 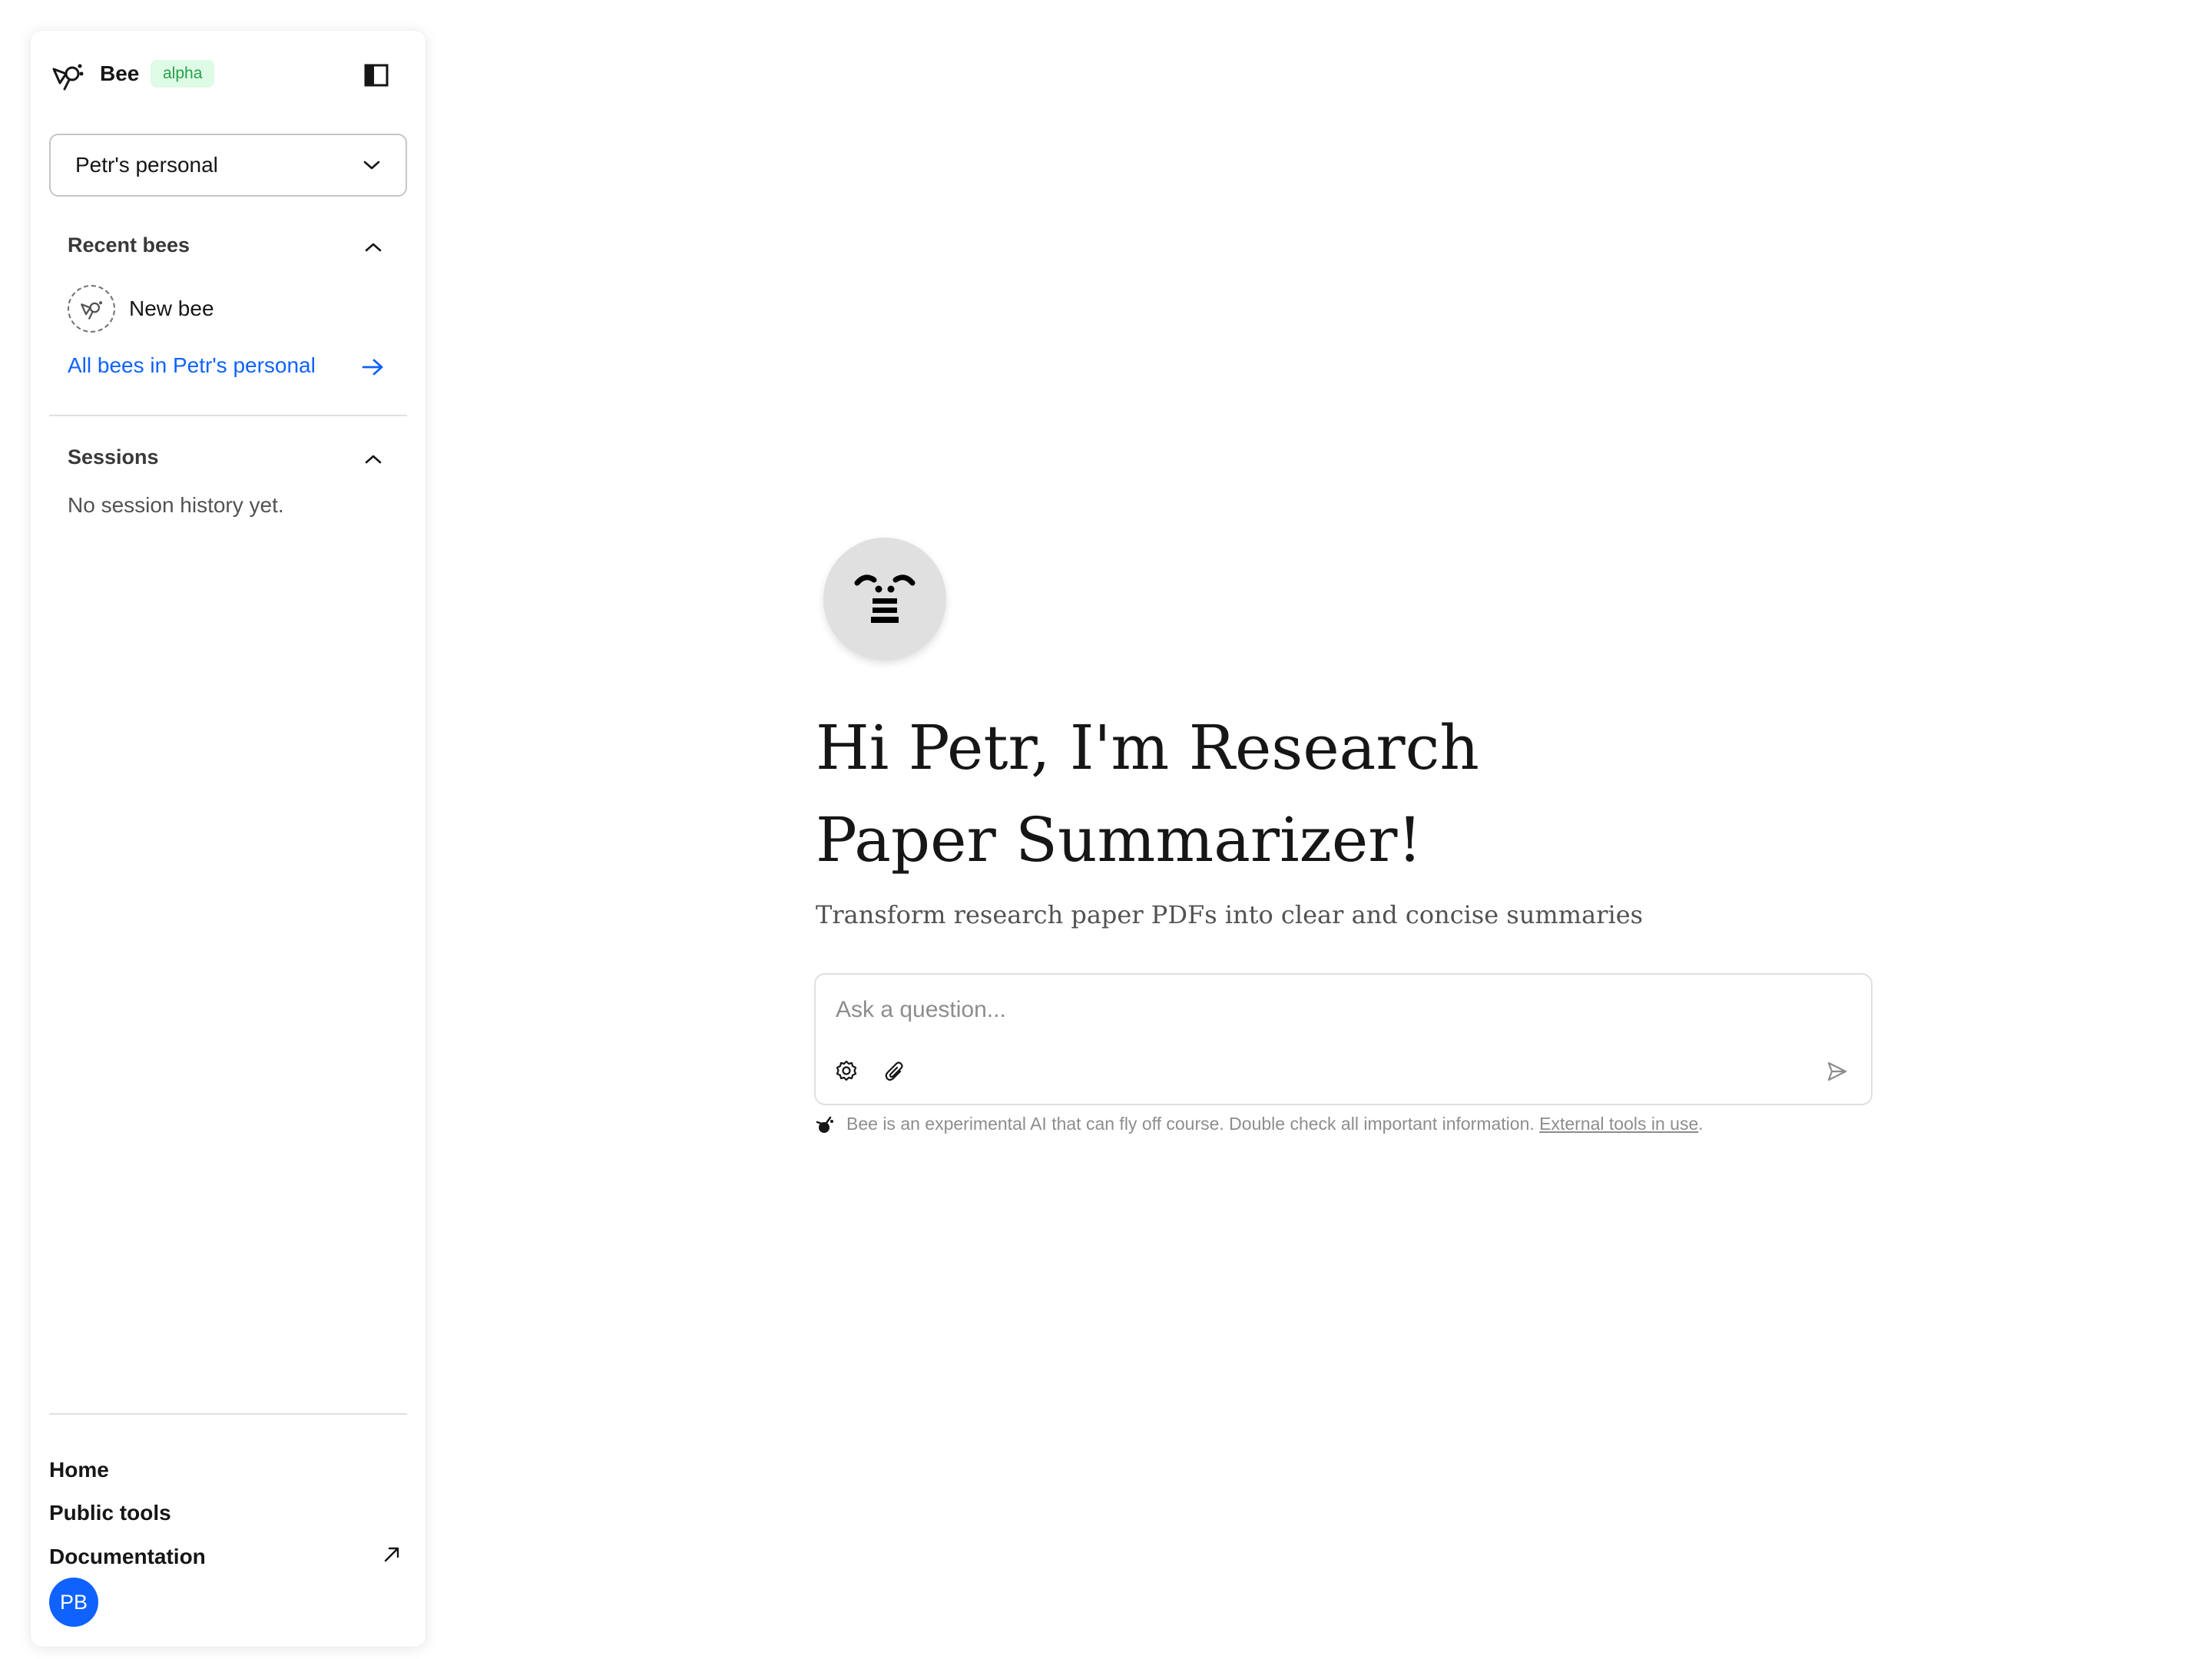 What do you see at coordinates (192, 365) in the screenshot?
I see `all-bees-link: All bees in Petr's personal` at bounding box center [192, 365].